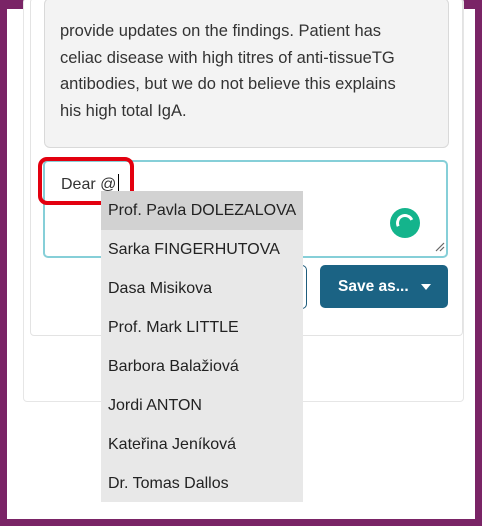 This screenshot has width=482, height=526. What do you see at coordinates (202, 288) in the screenshot?
I see `mention-option: Dasa Misikova` at bounding box center [202, 288].